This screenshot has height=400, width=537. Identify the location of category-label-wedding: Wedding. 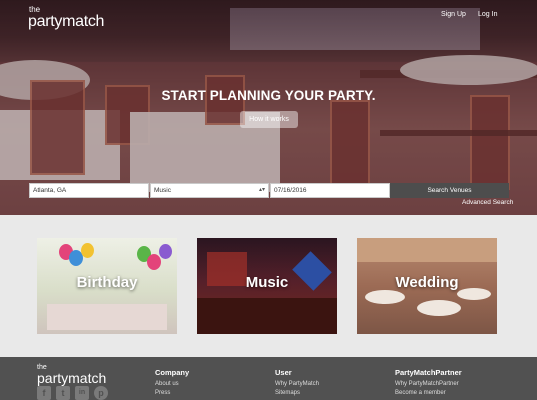
(427, 282).